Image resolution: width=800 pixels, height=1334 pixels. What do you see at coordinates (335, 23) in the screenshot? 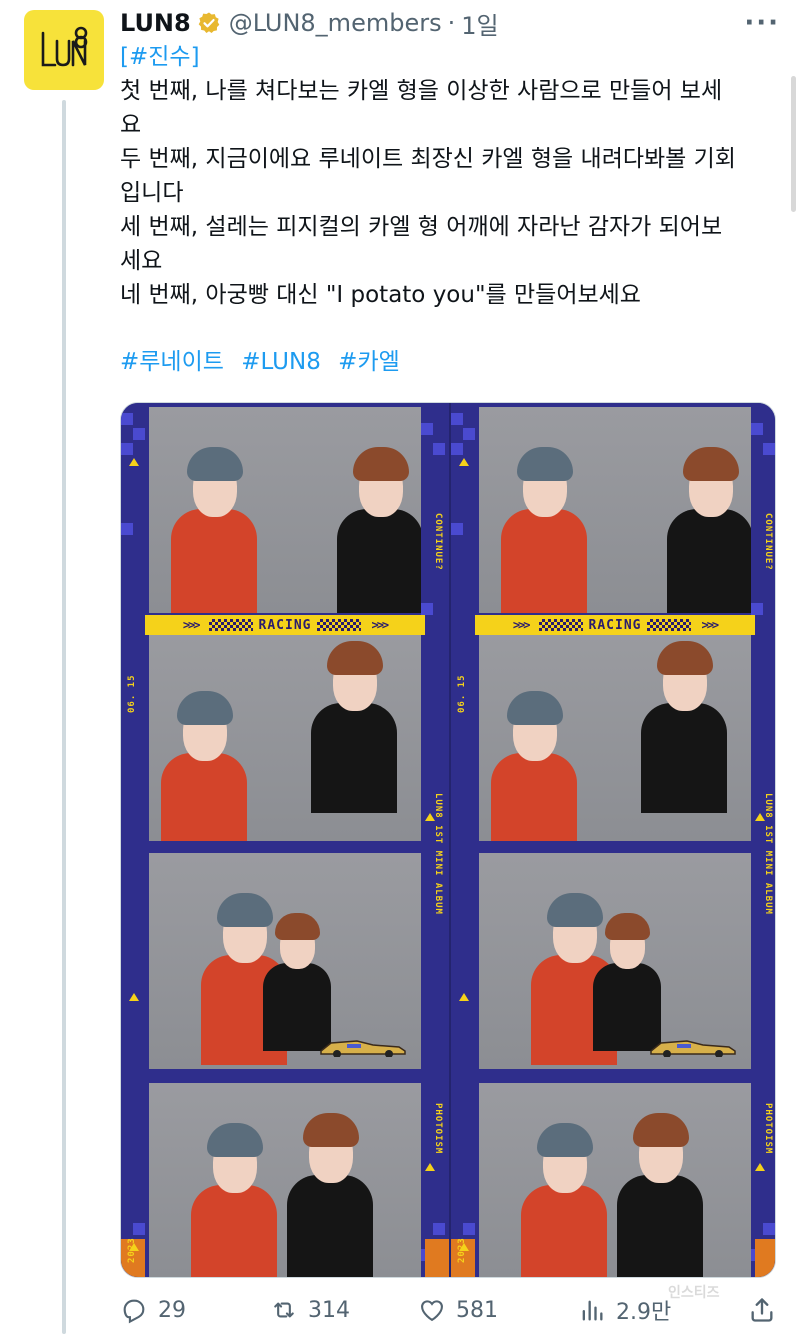
I see `handle: @LUN8_members` at bounding box center [335, 23].